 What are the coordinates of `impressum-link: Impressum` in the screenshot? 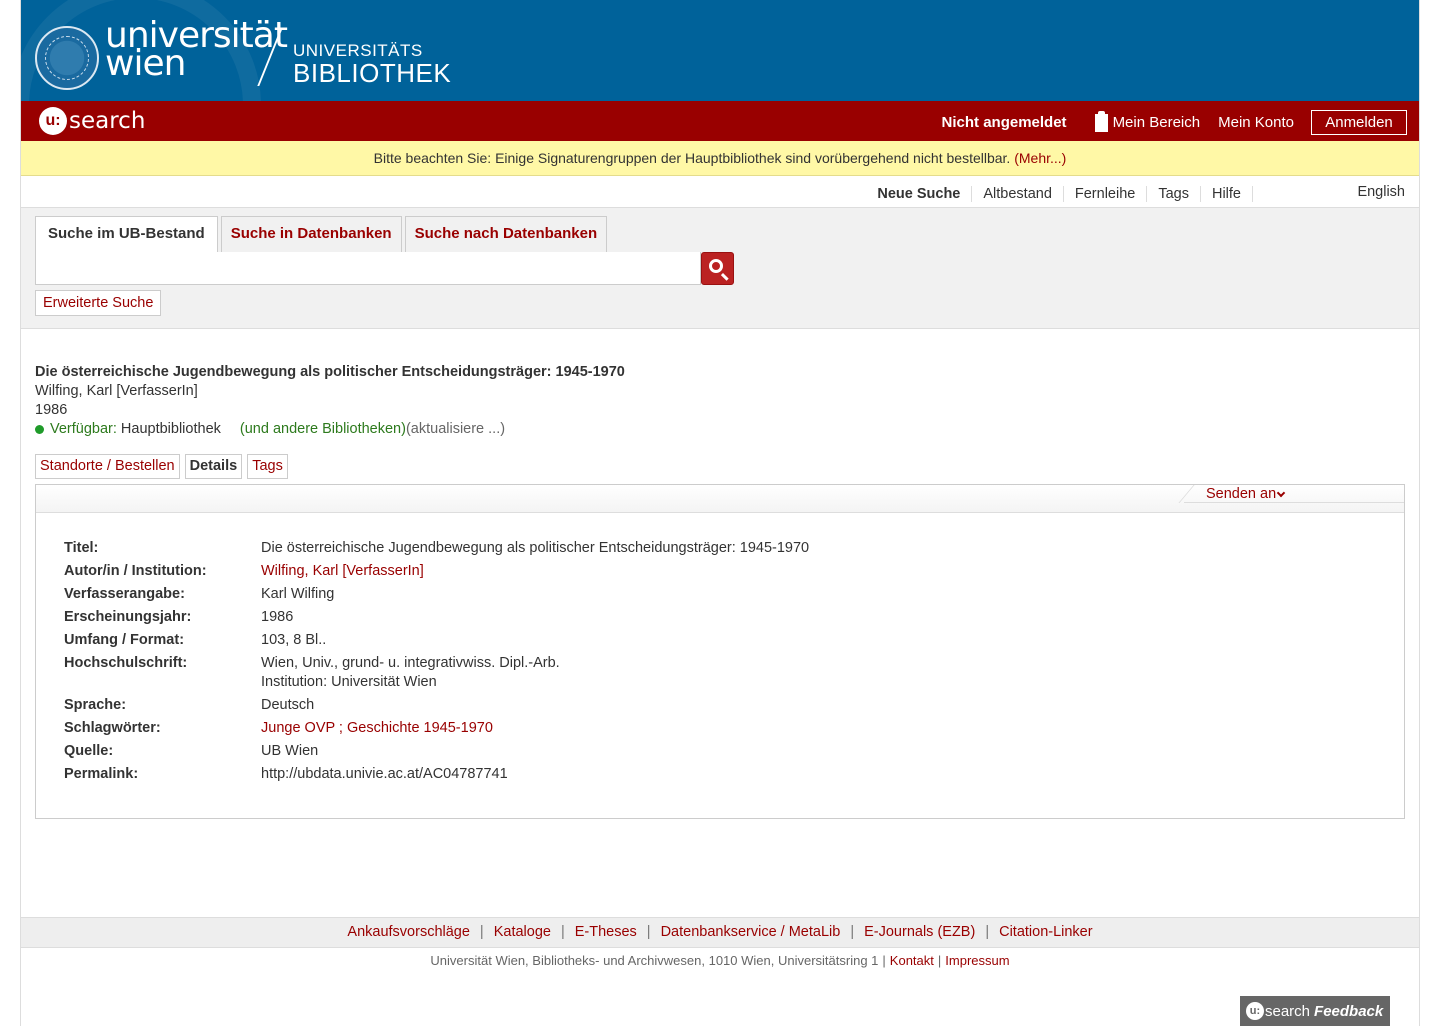 It's located at (977, 960).